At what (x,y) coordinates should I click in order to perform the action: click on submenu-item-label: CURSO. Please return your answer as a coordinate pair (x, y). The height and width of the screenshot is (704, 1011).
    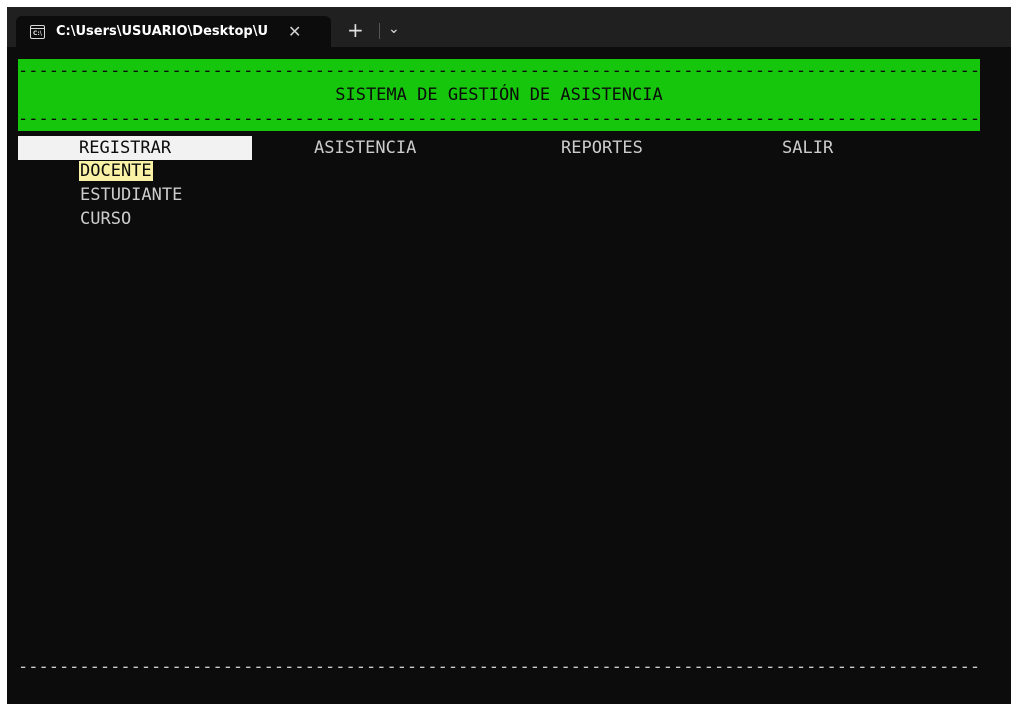
    Looking at the image, I should click on (106, 219).